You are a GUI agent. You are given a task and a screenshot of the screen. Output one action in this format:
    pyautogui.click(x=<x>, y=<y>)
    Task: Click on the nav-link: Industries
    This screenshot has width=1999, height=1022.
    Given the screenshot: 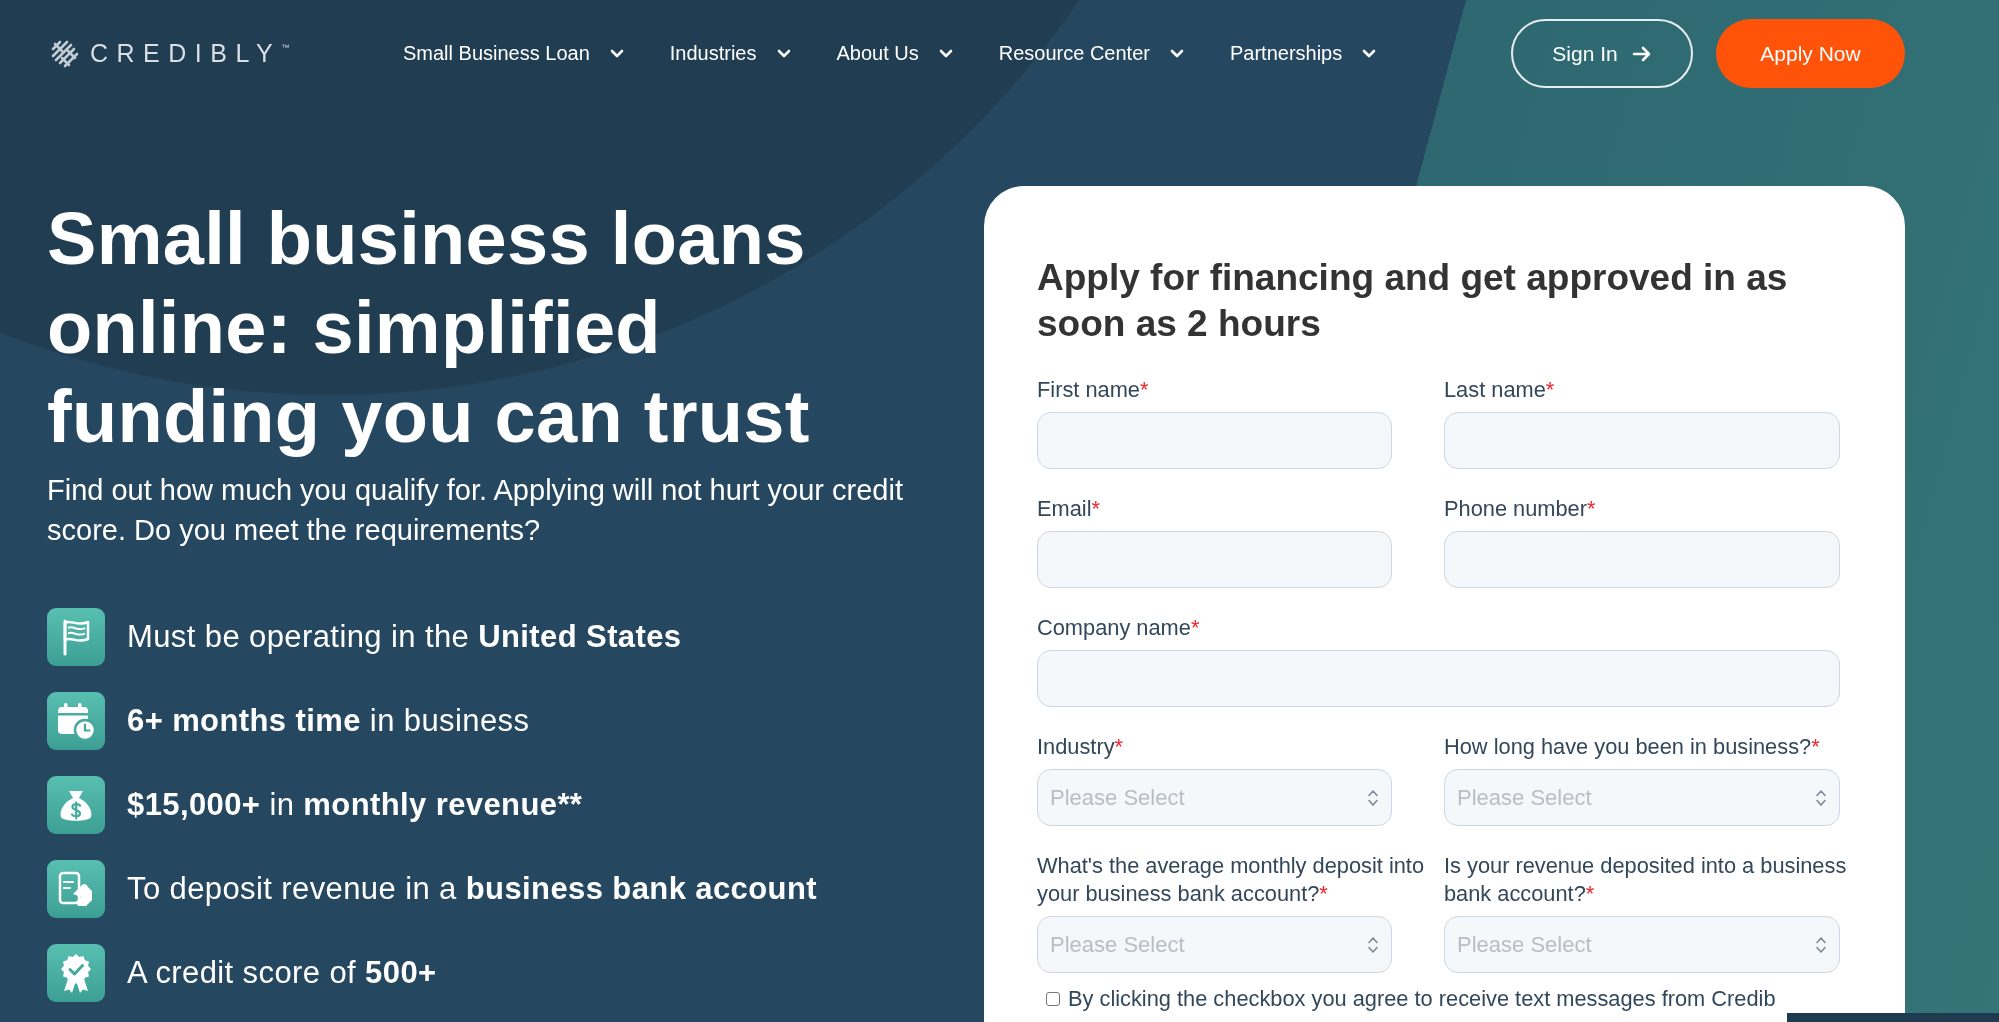 What is the action you would take?
    pyautogui.click(x=730, y=53)
    